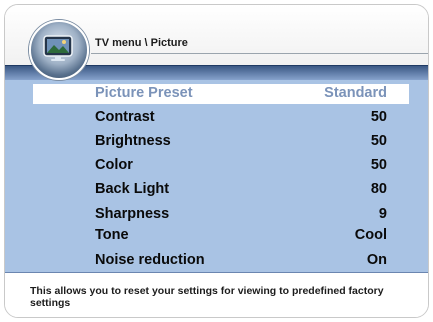 Image resolution: width=433 pixels, height=322 pixels. I want to click on menu-item-back-light: Back Light 80, so click(221, 190).